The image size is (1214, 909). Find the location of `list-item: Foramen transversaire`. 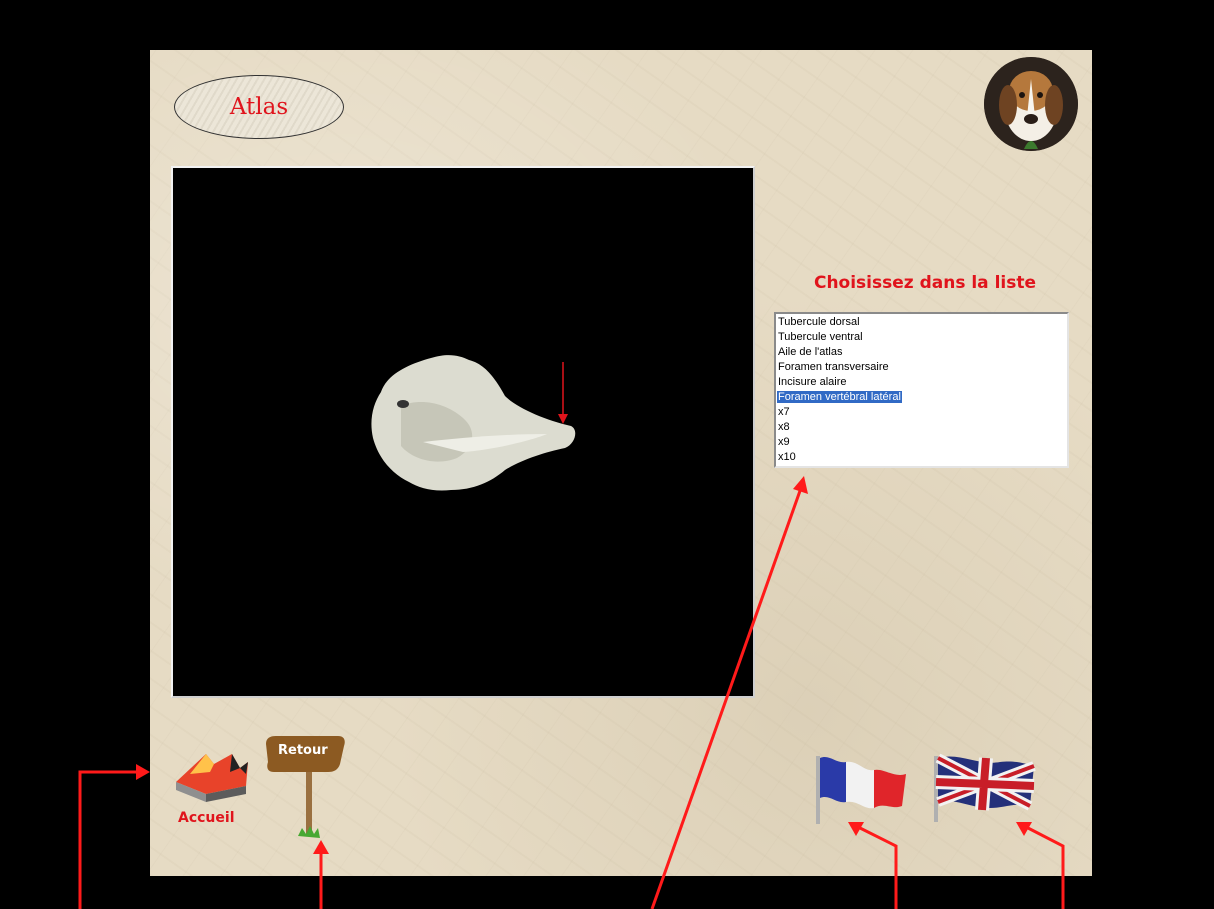

list-item: Foramen transversaire is located at coordinates (921, 367).